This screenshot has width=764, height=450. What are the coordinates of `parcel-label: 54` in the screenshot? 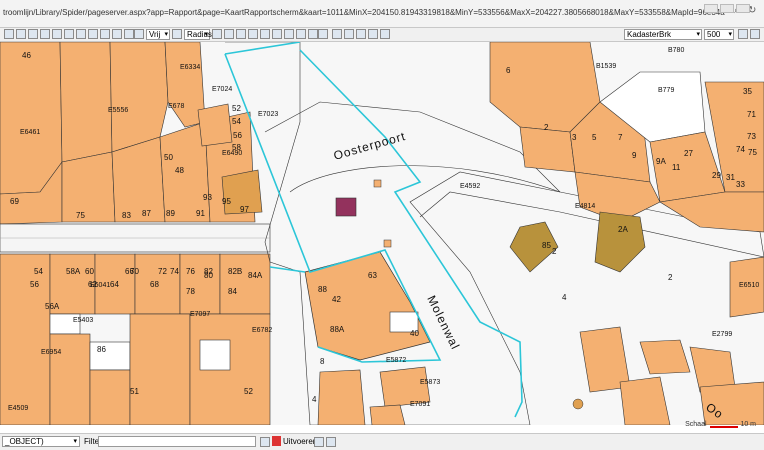 It's located at (38, 271).